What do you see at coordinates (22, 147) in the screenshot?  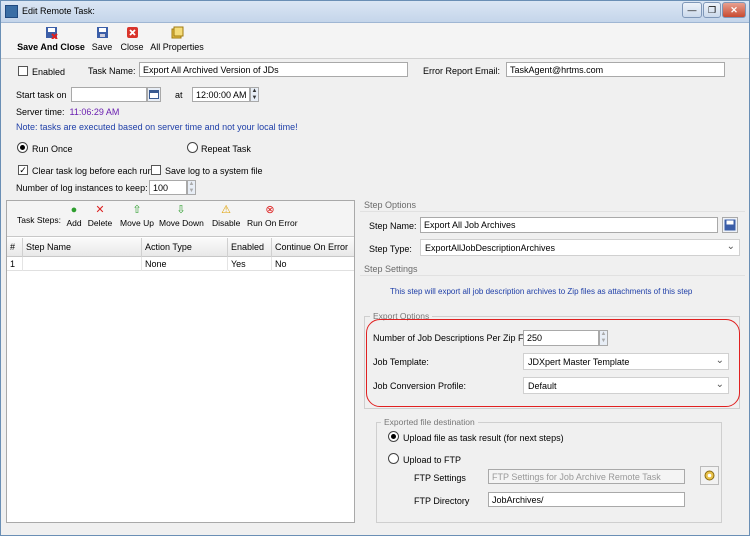 I see `run-once-radio` at bounding box center [22, 147].